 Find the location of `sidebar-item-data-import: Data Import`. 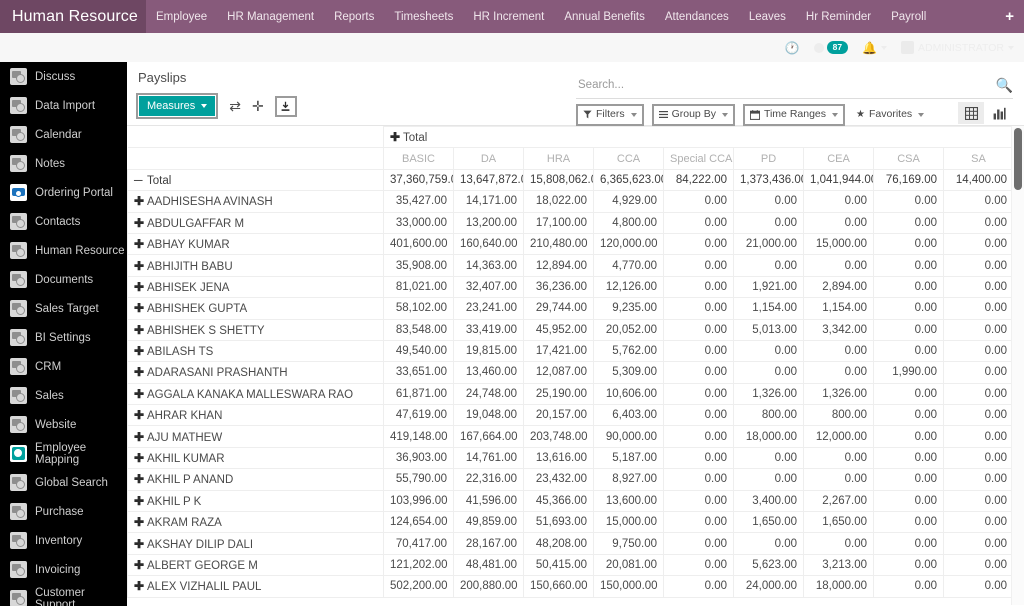

sidebar-item-data-import: Data Import is located at coordinates (63, 105).